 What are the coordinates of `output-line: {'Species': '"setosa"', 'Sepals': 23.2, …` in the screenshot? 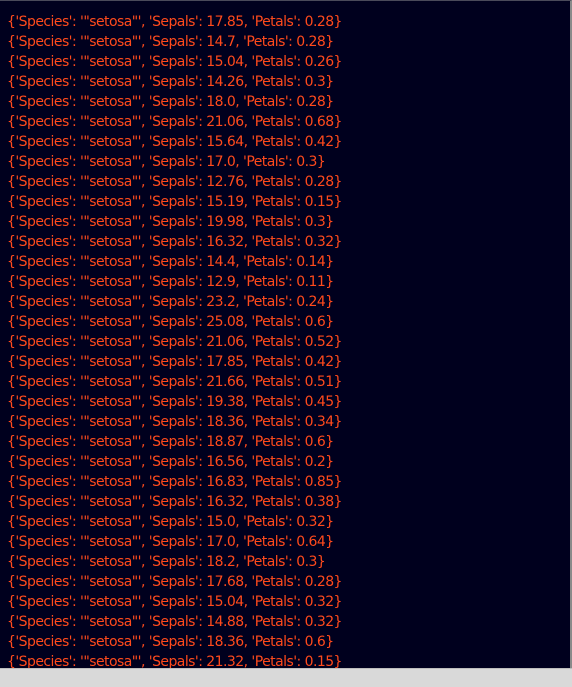 It's located at (170, 302).